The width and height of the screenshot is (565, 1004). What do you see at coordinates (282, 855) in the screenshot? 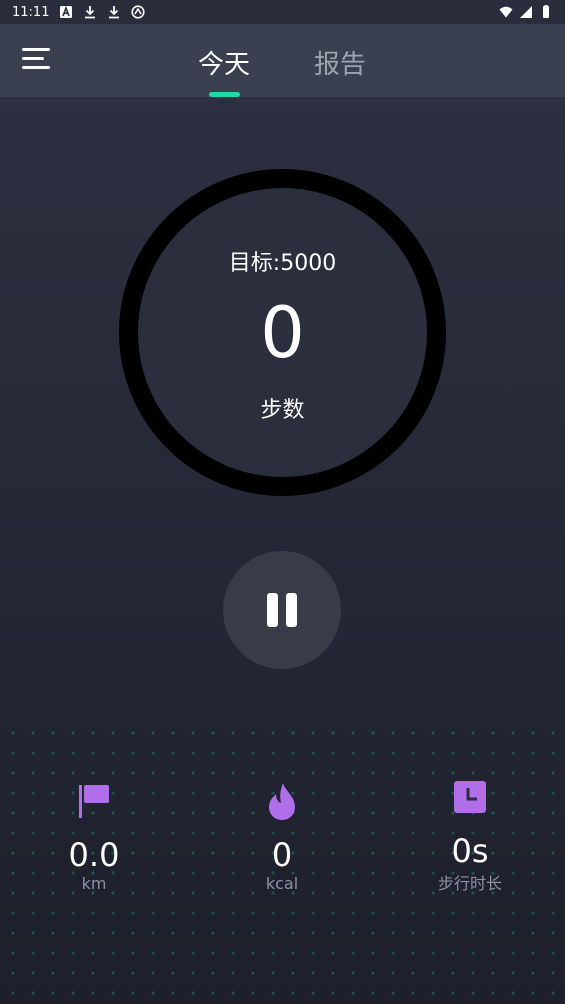
I see `calories-value: 0` at bounding box center [282, 855].